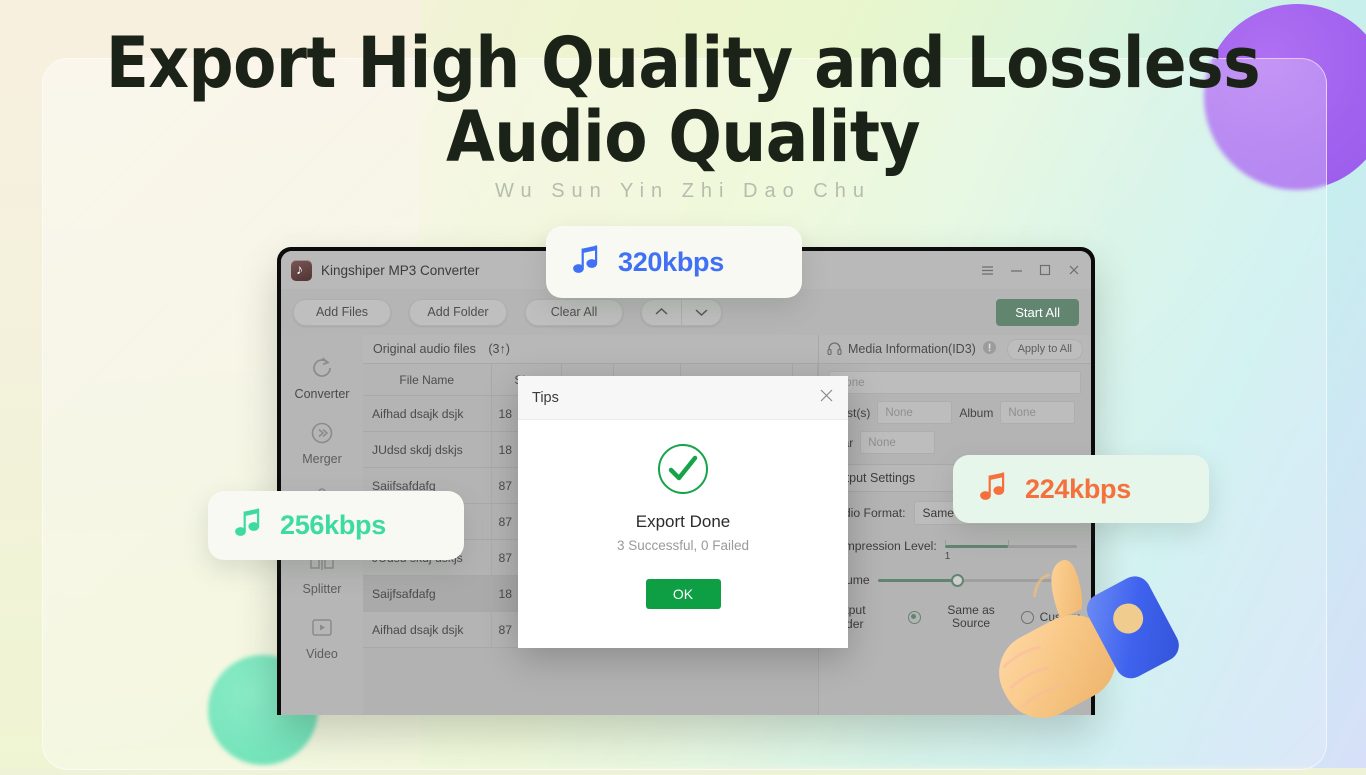 The image size is (1366, 775). I want to click on add-files-button: Add Files, so click(342, 312).